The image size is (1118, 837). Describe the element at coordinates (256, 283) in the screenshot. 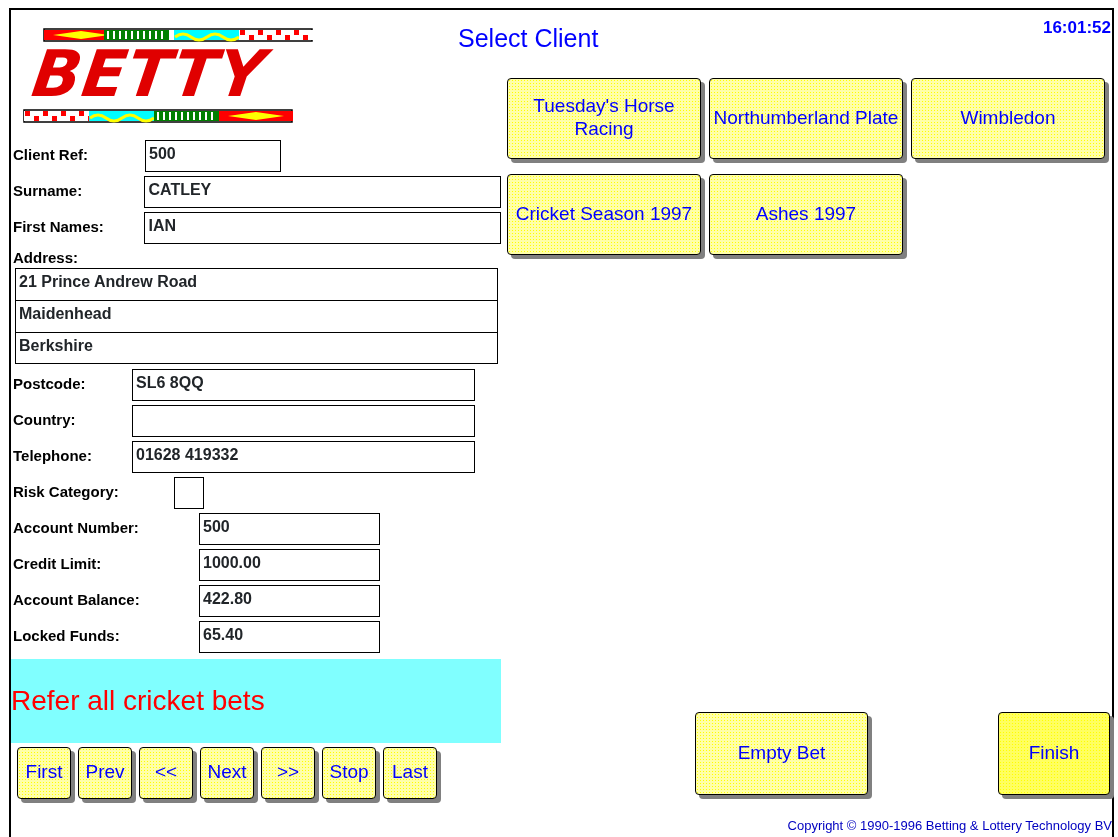

I see `input-field: 21 Prince Andrew Road` at that location.